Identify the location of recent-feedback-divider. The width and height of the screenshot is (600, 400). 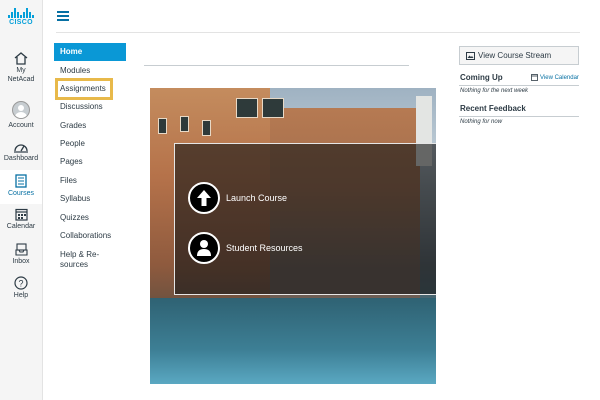
(519, 116).